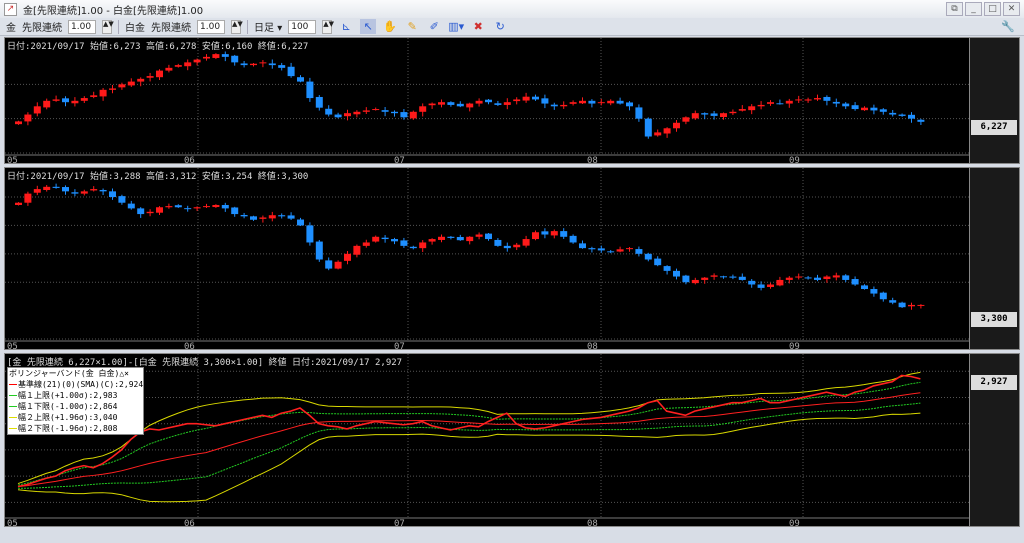 The image size is (1024, 543). I want to click on hand-icon: ✋, so click(390, 26).